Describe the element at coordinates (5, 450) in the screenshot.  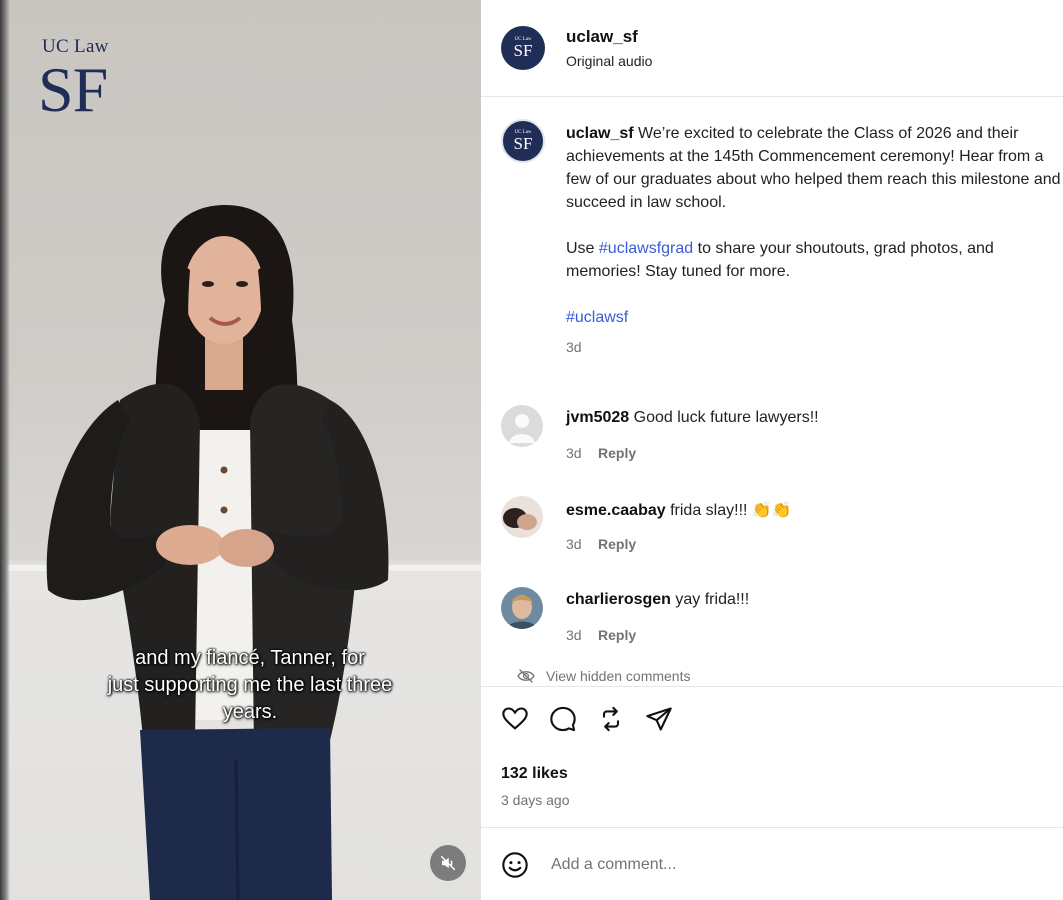
I see `video-edge-shadow` at that location.